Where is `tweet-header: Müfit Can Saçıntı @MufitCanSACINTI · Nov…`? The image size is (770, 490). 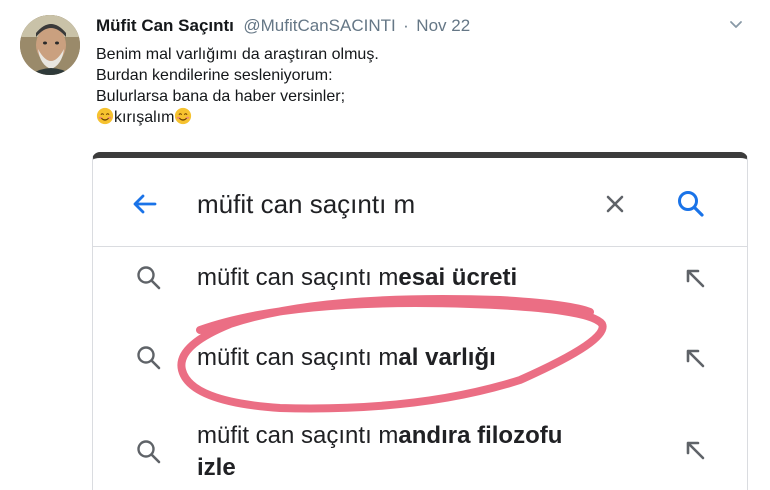
tweet-header: Müfit Can Saçıntı @MufitCanSACINTI · Nov… is located at coordinates (421, 28).